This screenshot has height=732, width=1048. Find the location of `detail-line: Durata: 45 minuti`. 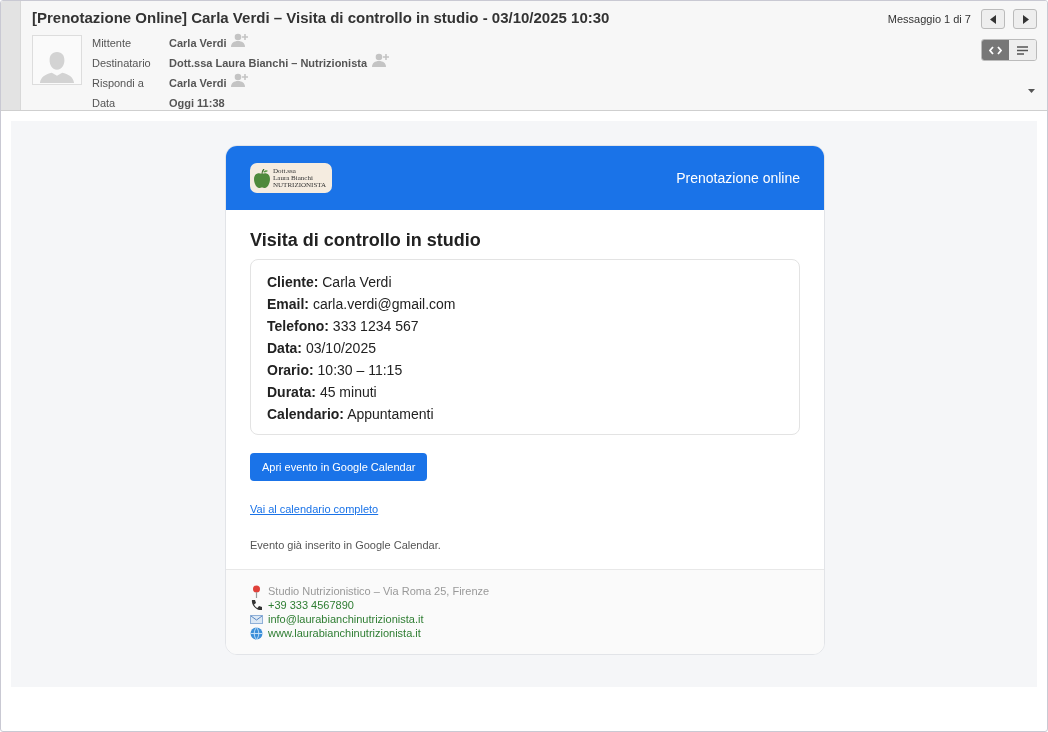

detail-line: Durata: 45 minuti is located at coordinates (322, 392).